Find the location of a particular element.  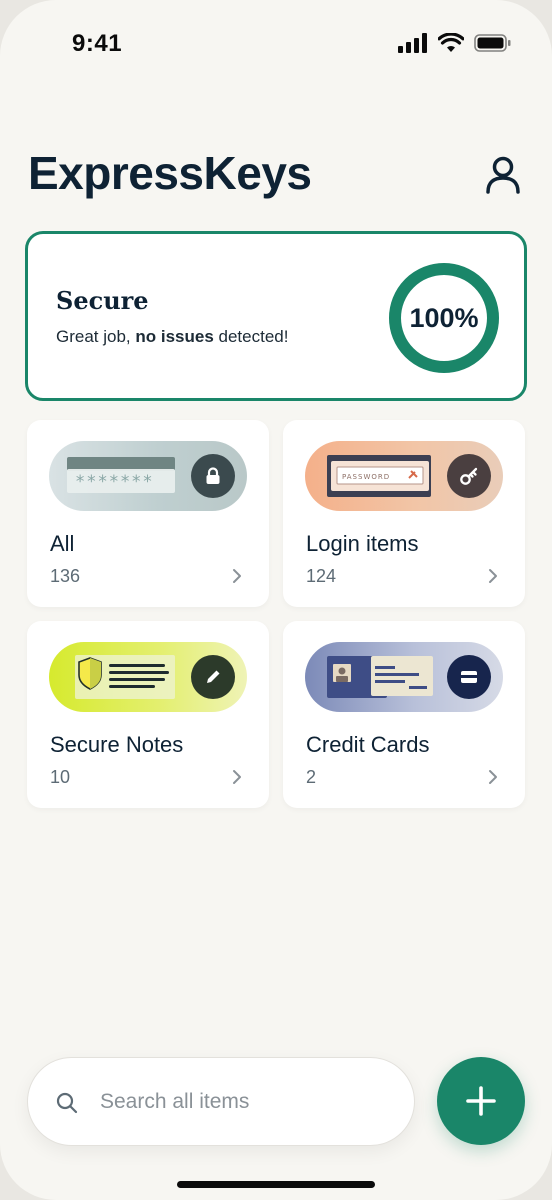

search-bar is located at coordinates (221, 1101).